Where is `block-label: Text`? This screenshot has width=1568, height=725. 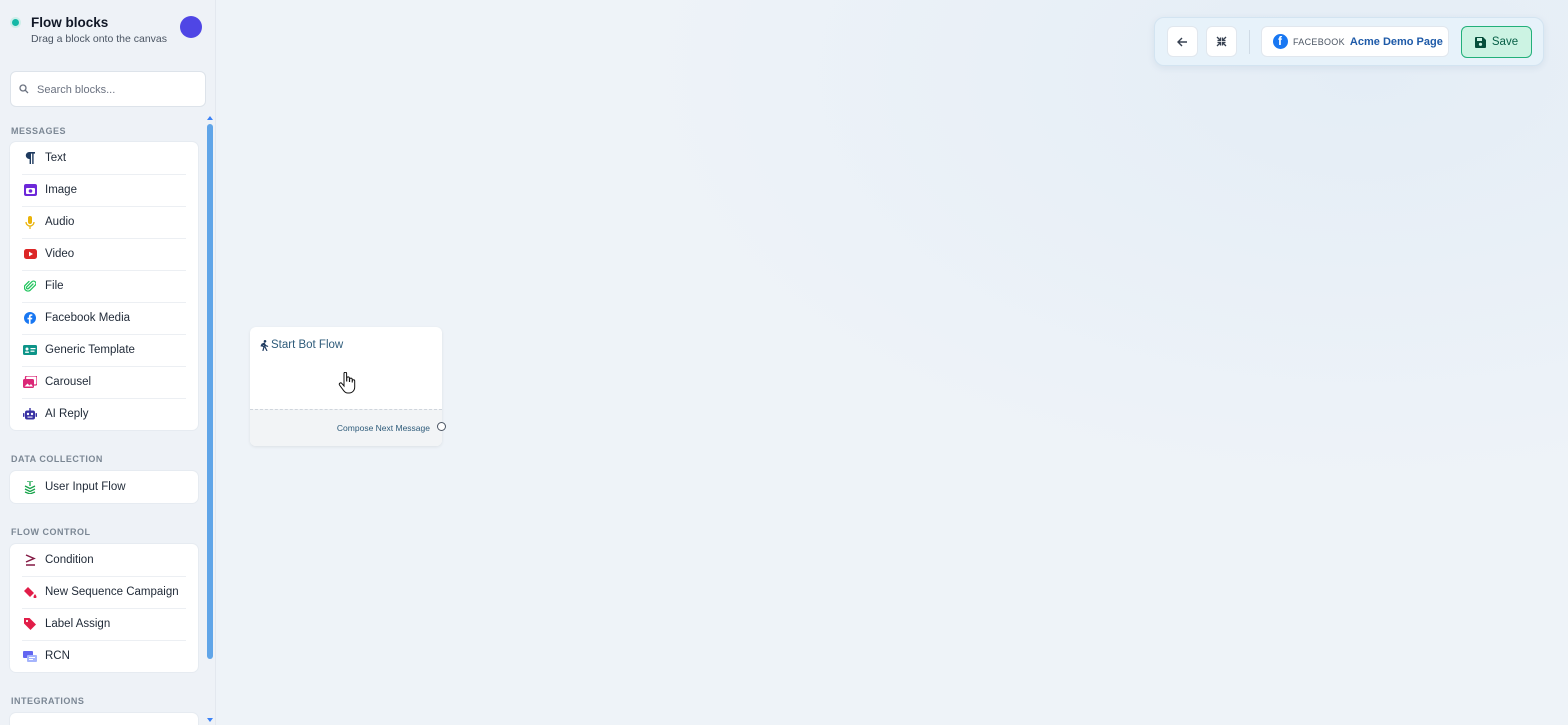 block-label: Text is located at coordinates (56, 158).